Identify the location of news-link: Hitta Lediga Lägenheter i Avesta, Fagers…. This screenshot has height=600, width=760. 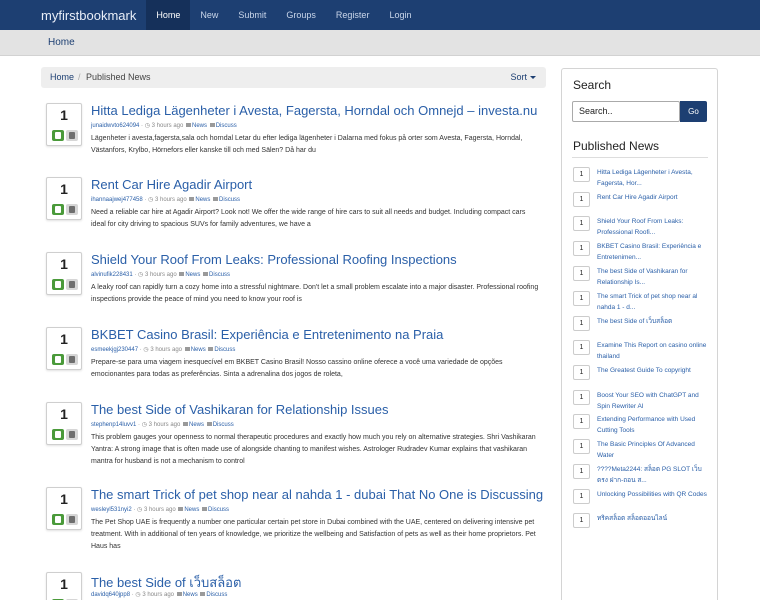
(653, 178).